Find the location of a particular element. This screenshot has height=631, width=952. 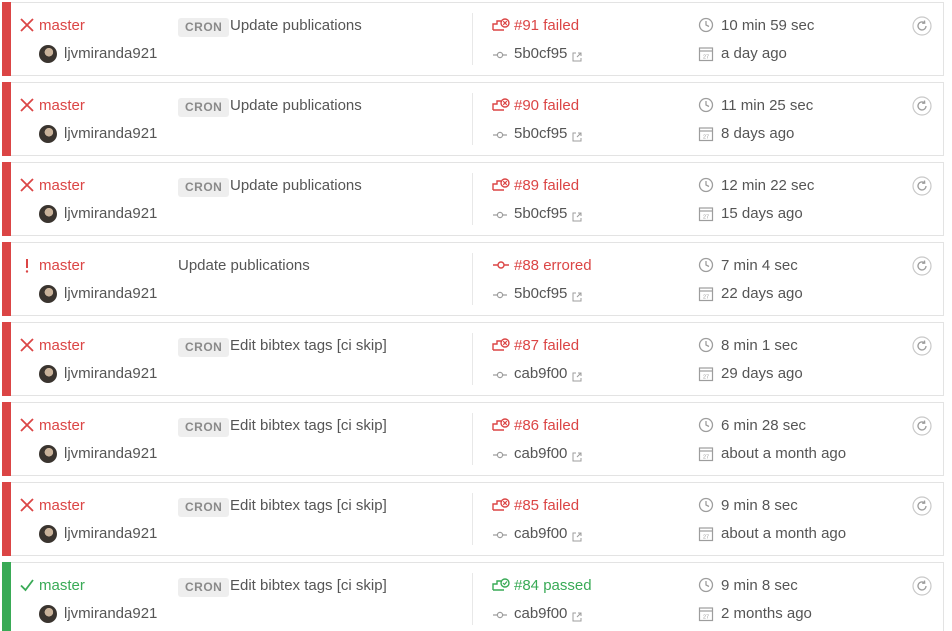

build-number-status: #90 failed is located at coordinates (546, 105).